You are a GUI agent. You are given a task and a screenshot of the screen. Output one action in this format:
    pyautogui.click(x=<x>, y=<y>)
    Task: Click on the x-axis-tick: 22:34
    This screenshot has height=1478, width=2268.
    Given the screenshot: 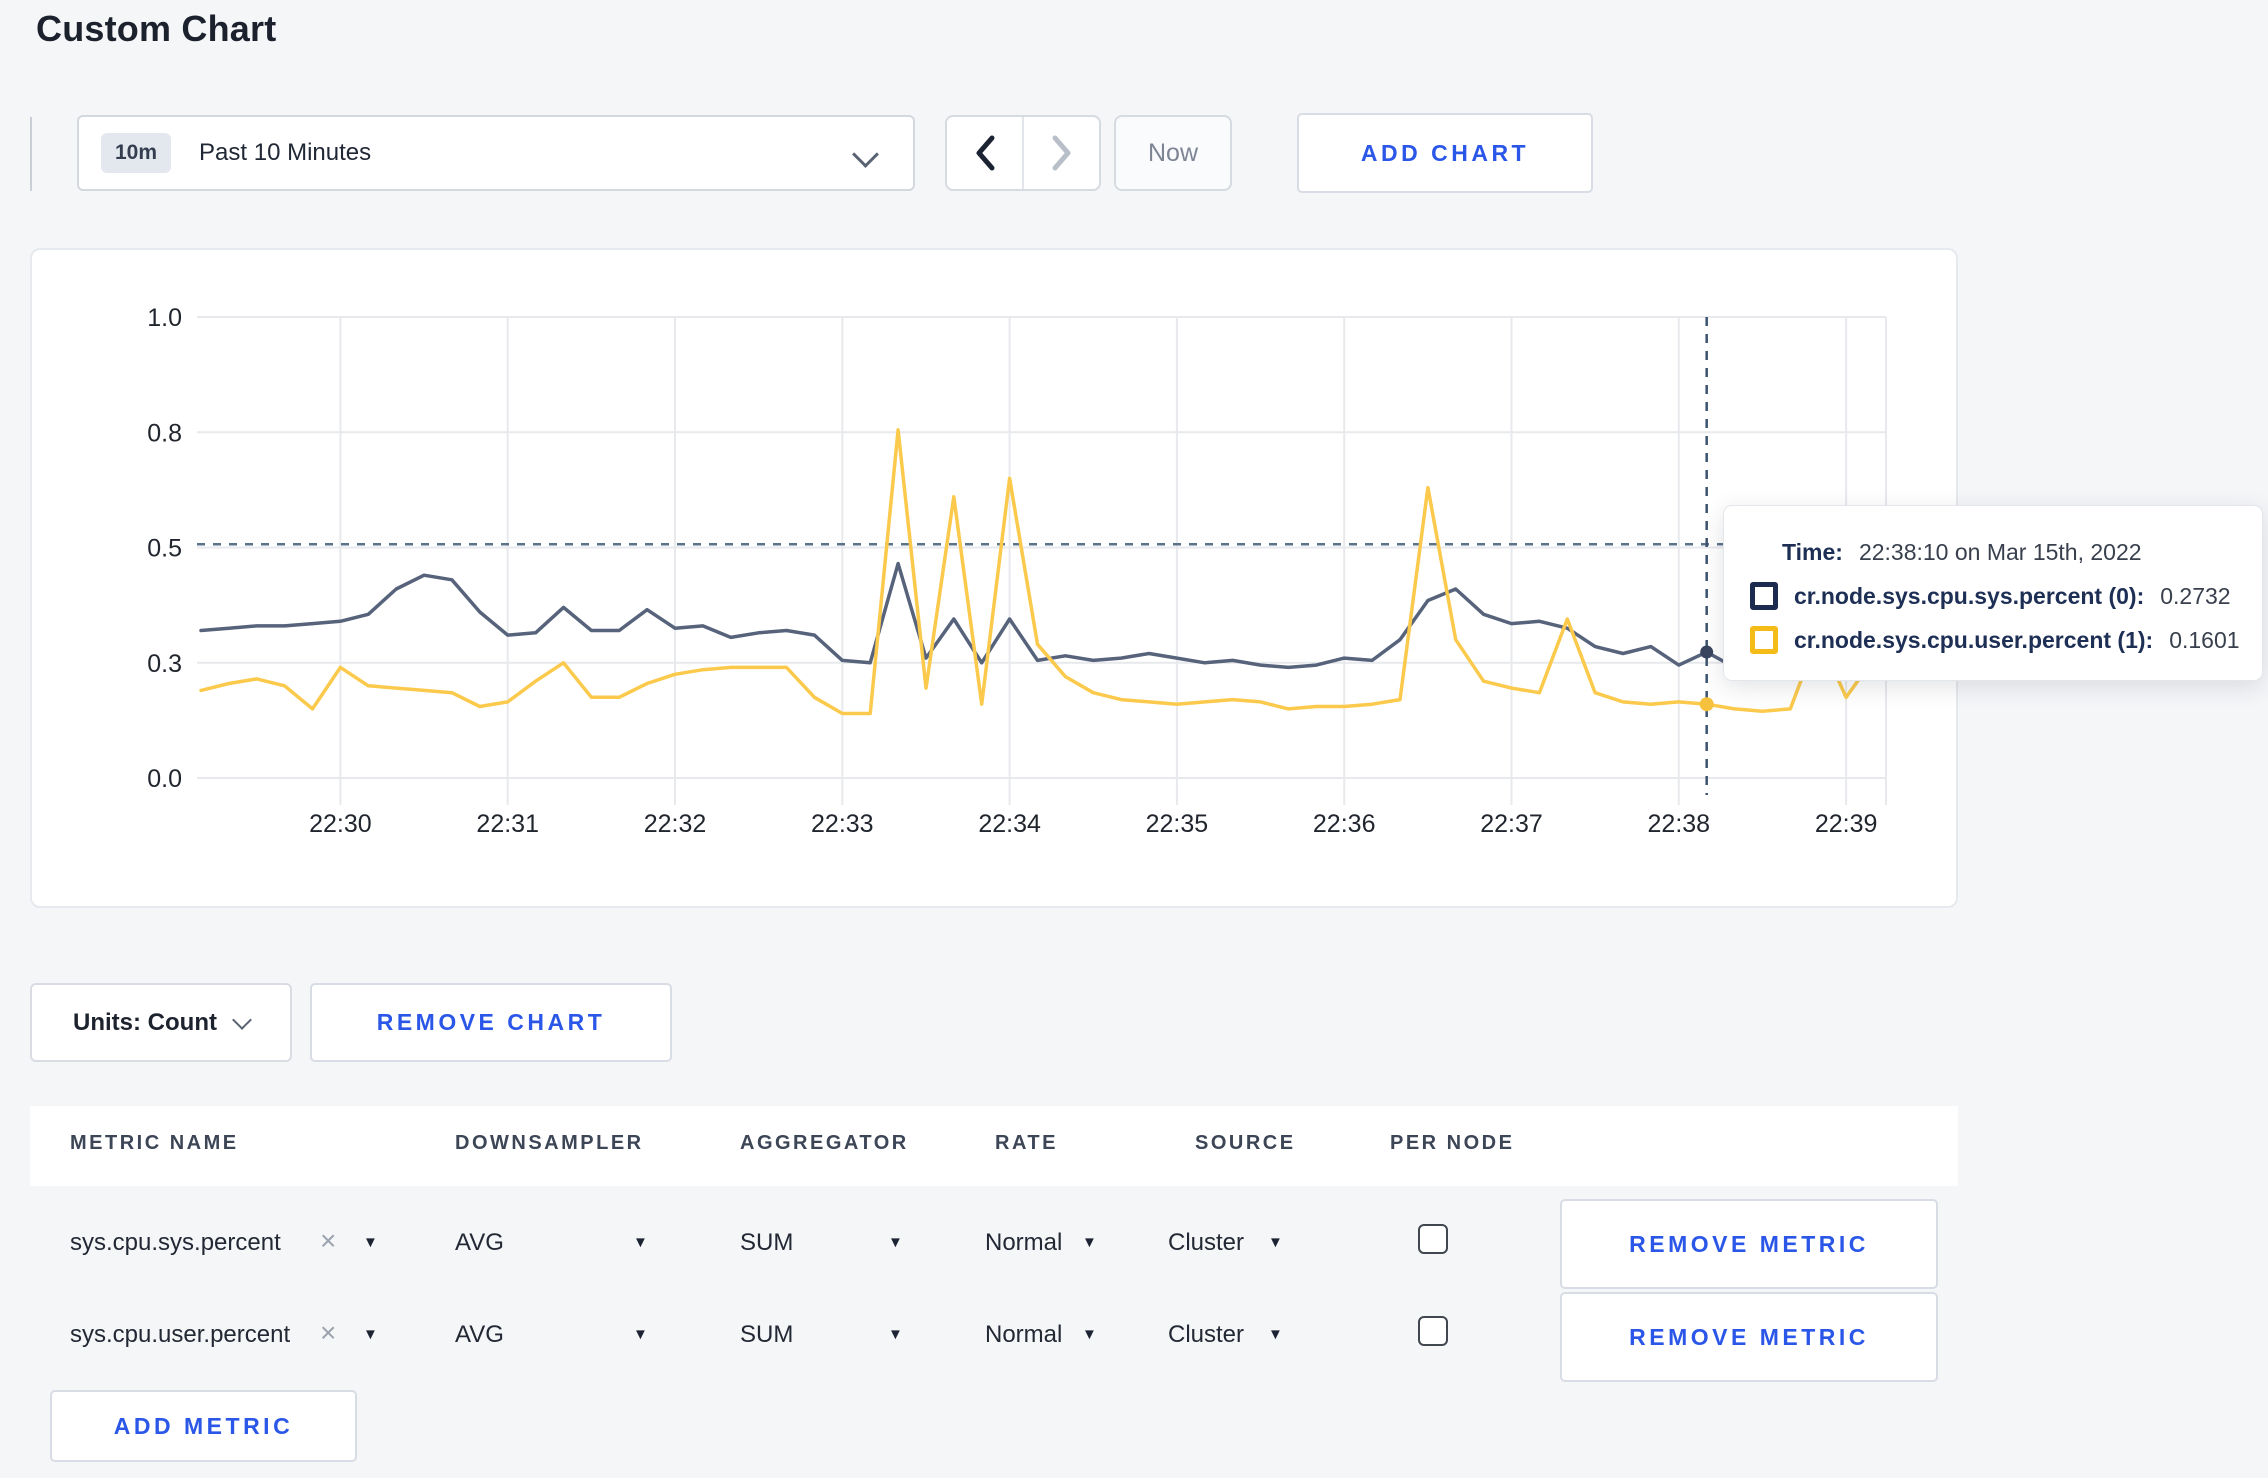 What is the action you would take?
    pyautogui.click(x=1009, y=824)
    